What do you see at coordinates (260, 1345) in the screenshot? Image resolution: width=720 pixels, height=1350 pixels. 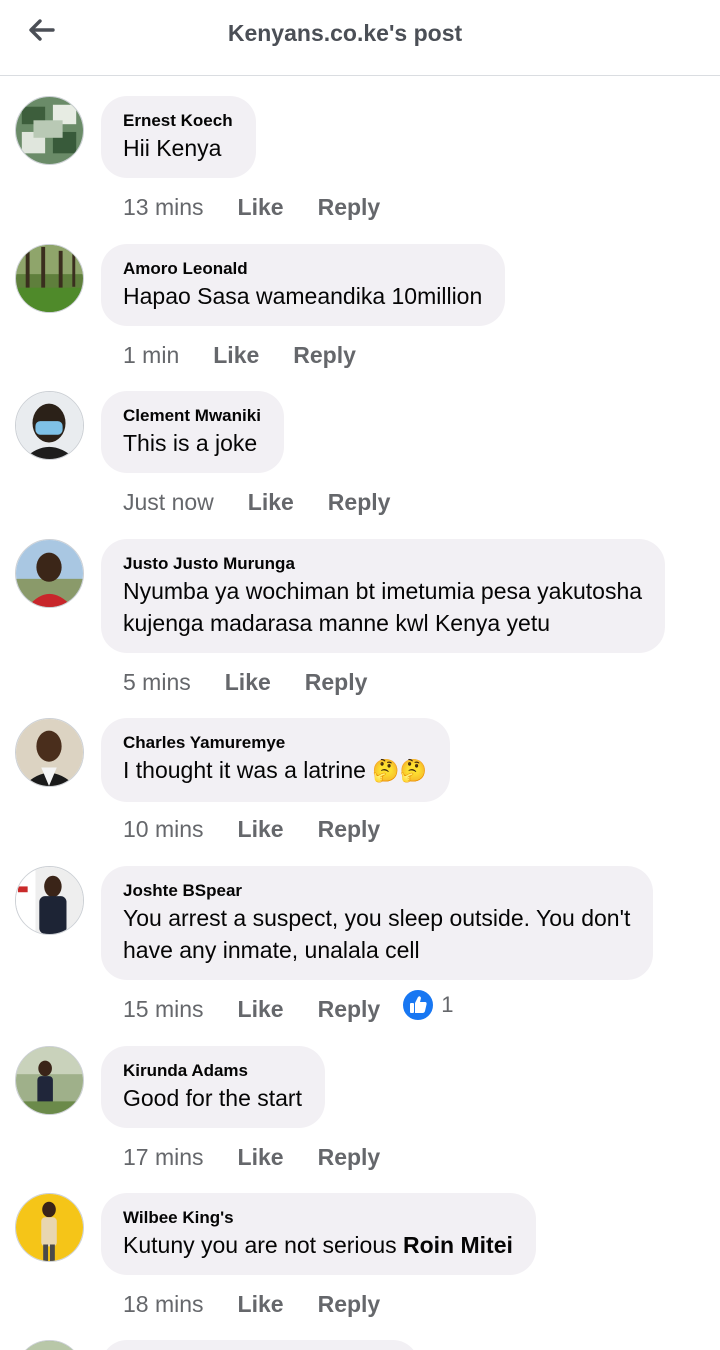 I see `comment-bubble` at bounding box center [260, 1345].